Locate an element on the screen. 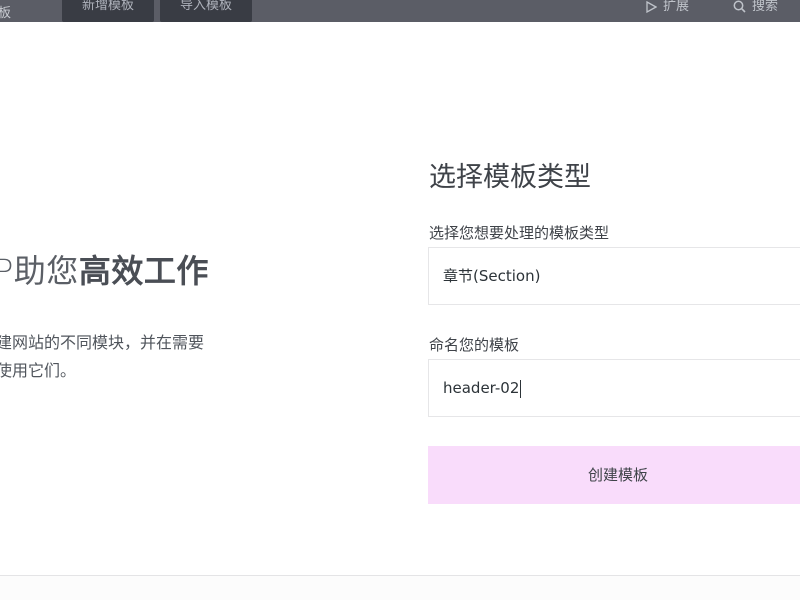 This screenshot has height=600, width=800. hero-title: P助您高效工作 is located at coordinates (104, 269).